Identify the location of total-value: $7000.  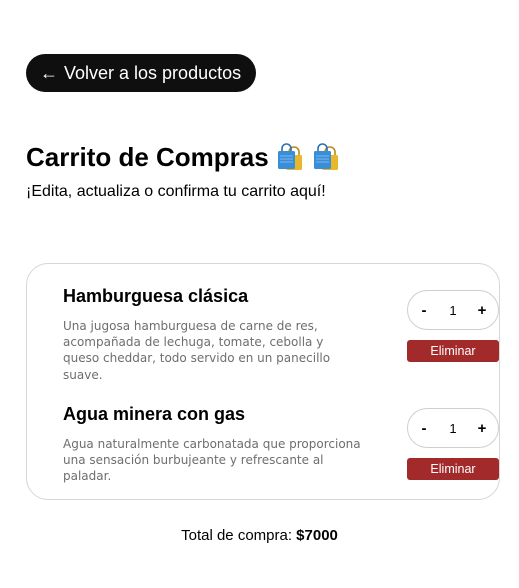
(317, 535).